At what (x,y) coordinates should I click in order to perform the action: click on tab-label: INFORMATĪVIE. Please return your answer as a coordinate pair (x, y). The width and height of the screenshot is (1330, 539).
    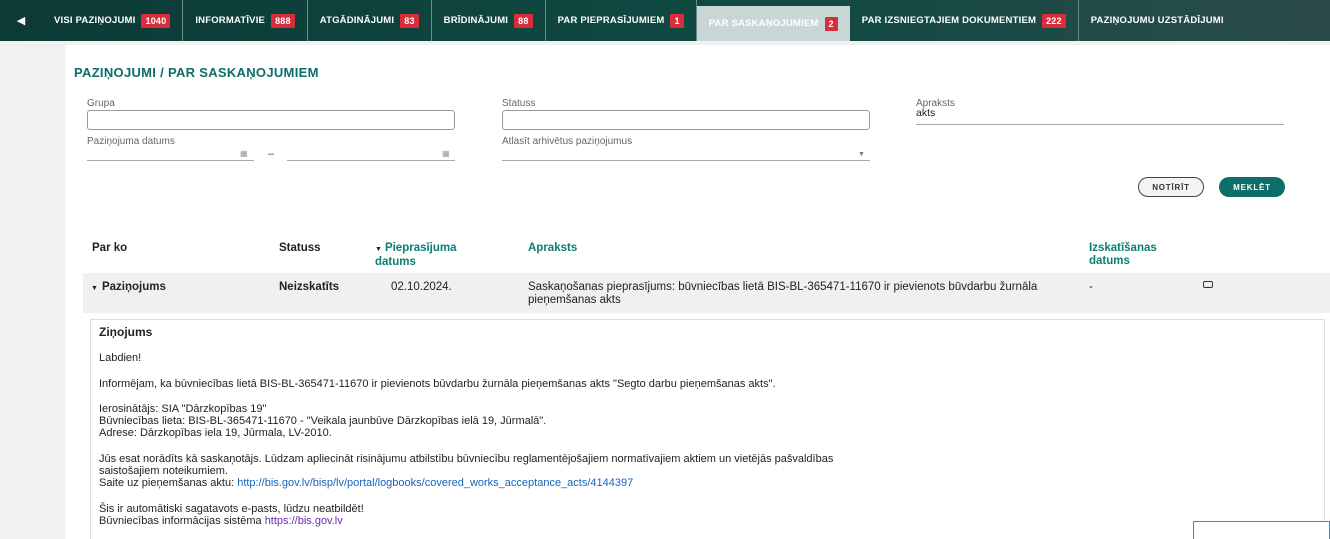
    Looking at the image, I should click on (230, 20).